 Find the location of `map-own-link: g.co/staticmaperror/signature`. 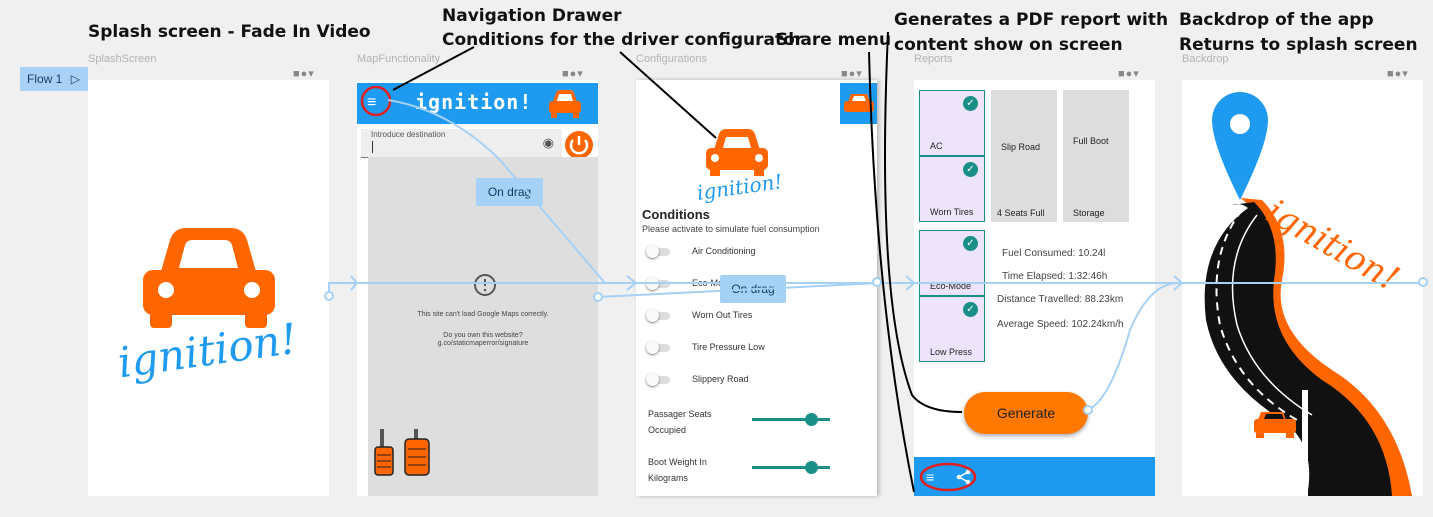

map-own-link: g.co/staticmaperror/signature is located at coordinates (483, 343).